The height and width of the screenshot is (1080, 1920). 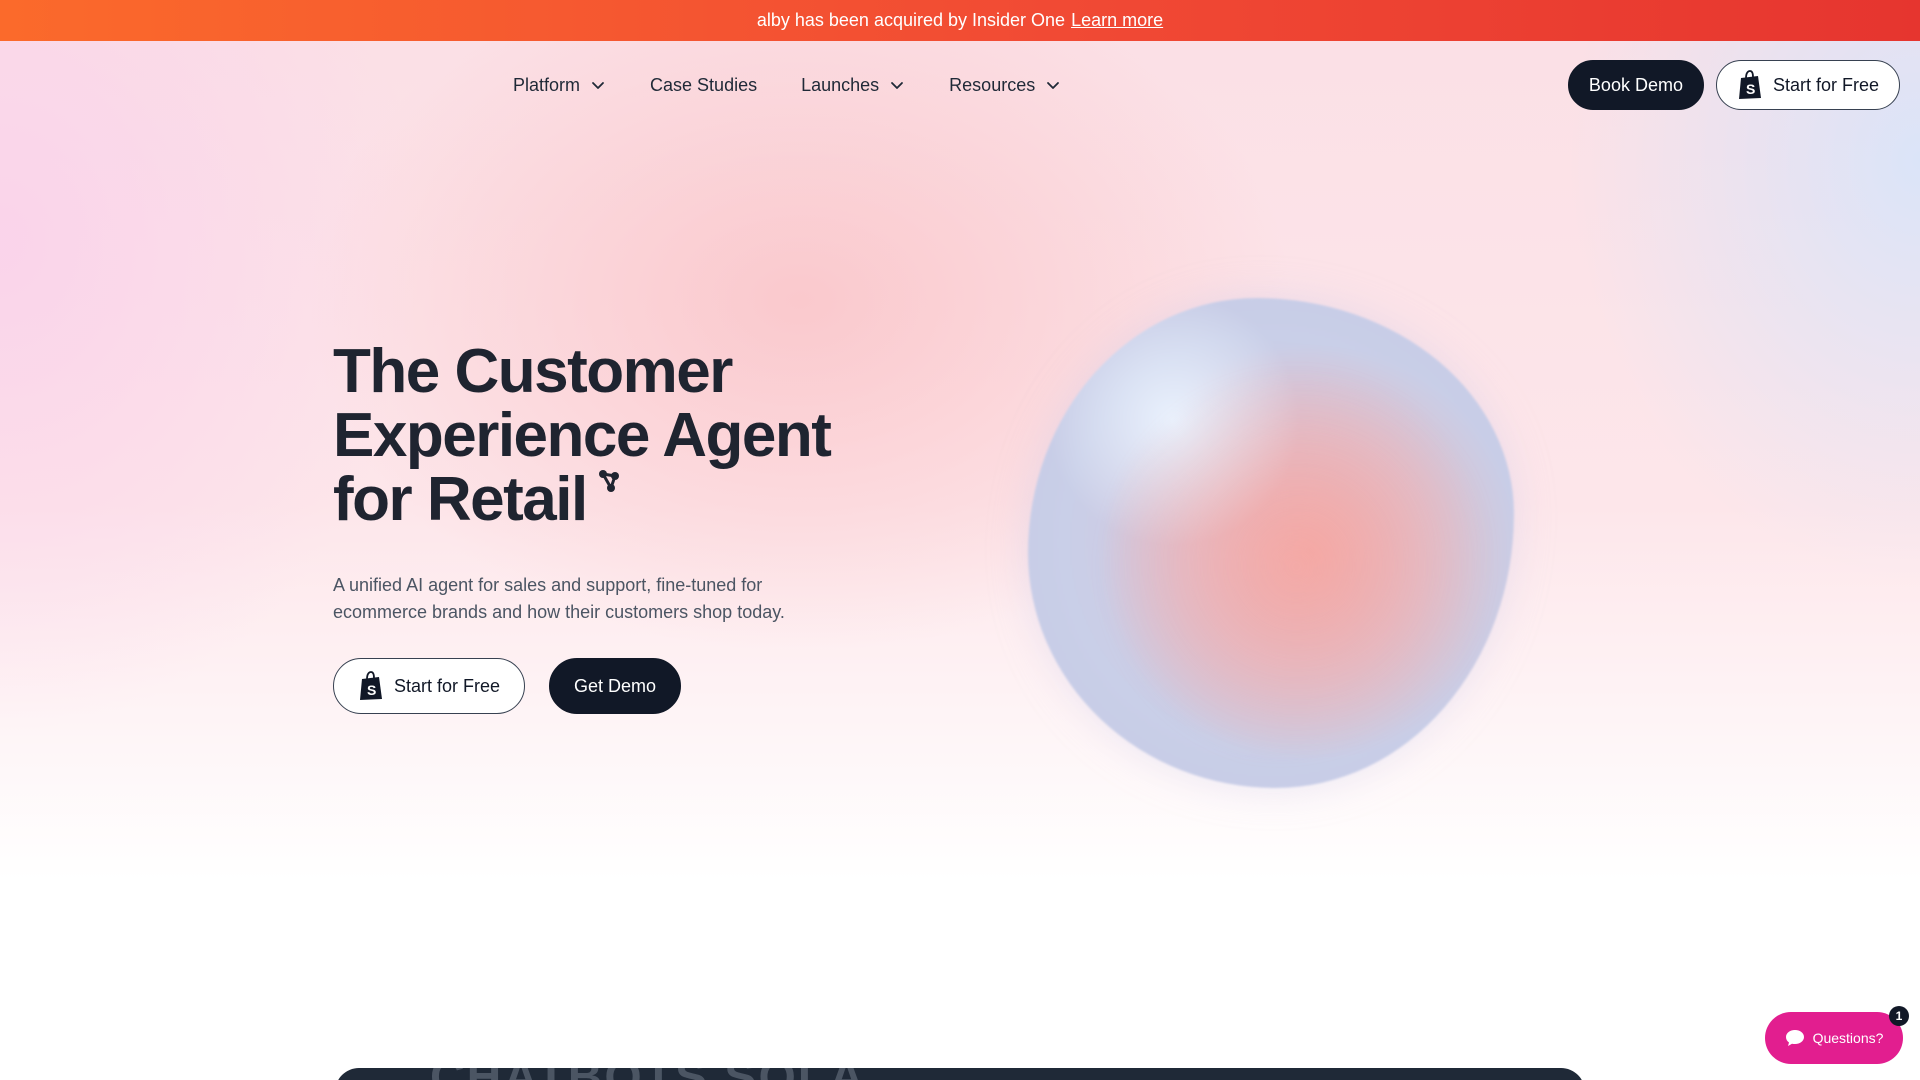 What do you see at coordinates (460, 499) in the screenshot?
I see `hero-title-line-3: for Retail` at bounding box center [460, 499].